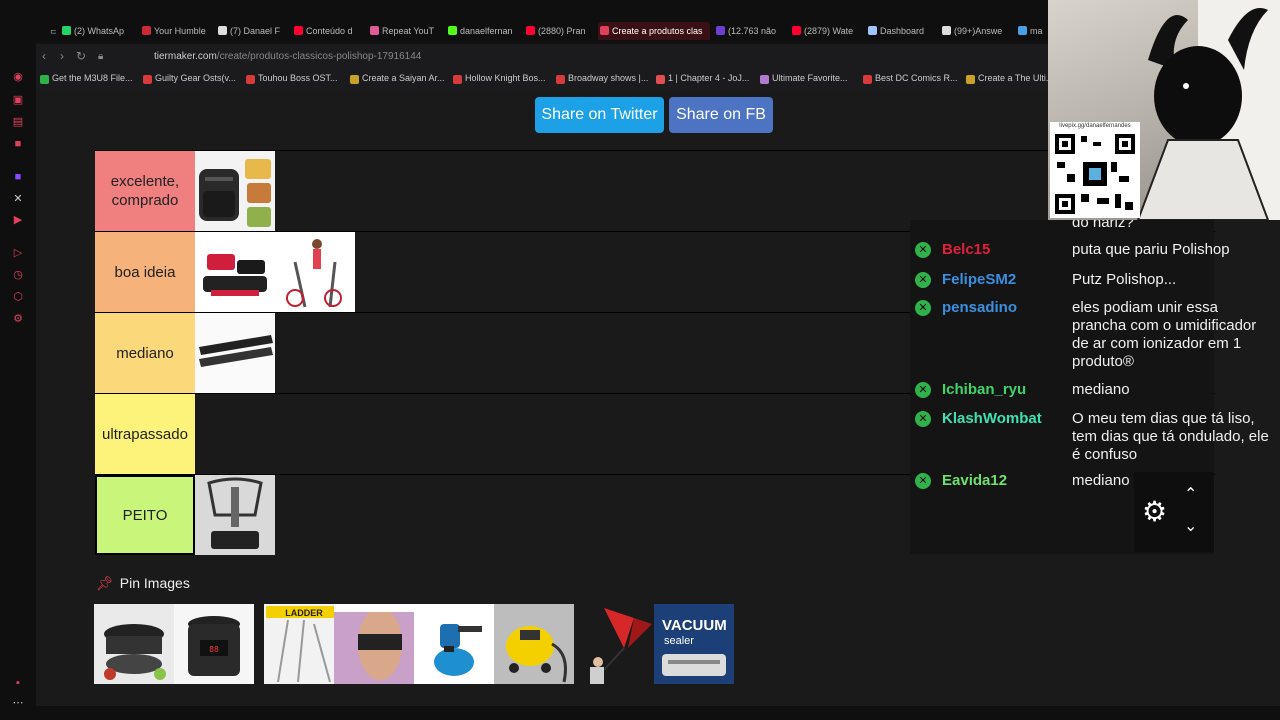 Image resolution: width=1280 pixels, height=720 pixels. Describe the element at coordinates (654, 31) in the screenshot. I see `browser-tab-active: Create a produtos clas` at that location.